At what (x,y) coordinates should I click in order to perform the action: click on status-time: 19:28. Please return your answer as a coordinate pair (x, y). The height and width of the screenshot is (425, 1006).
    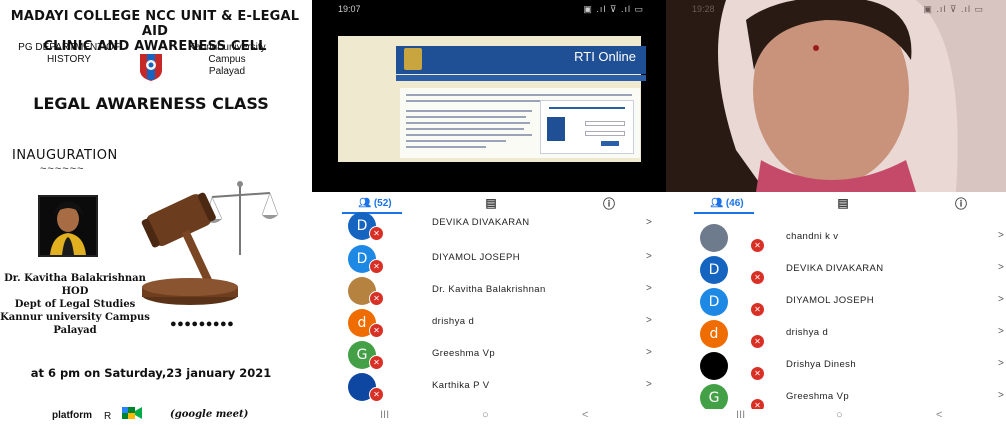
    Looking at the image, I should click on (703, 9).